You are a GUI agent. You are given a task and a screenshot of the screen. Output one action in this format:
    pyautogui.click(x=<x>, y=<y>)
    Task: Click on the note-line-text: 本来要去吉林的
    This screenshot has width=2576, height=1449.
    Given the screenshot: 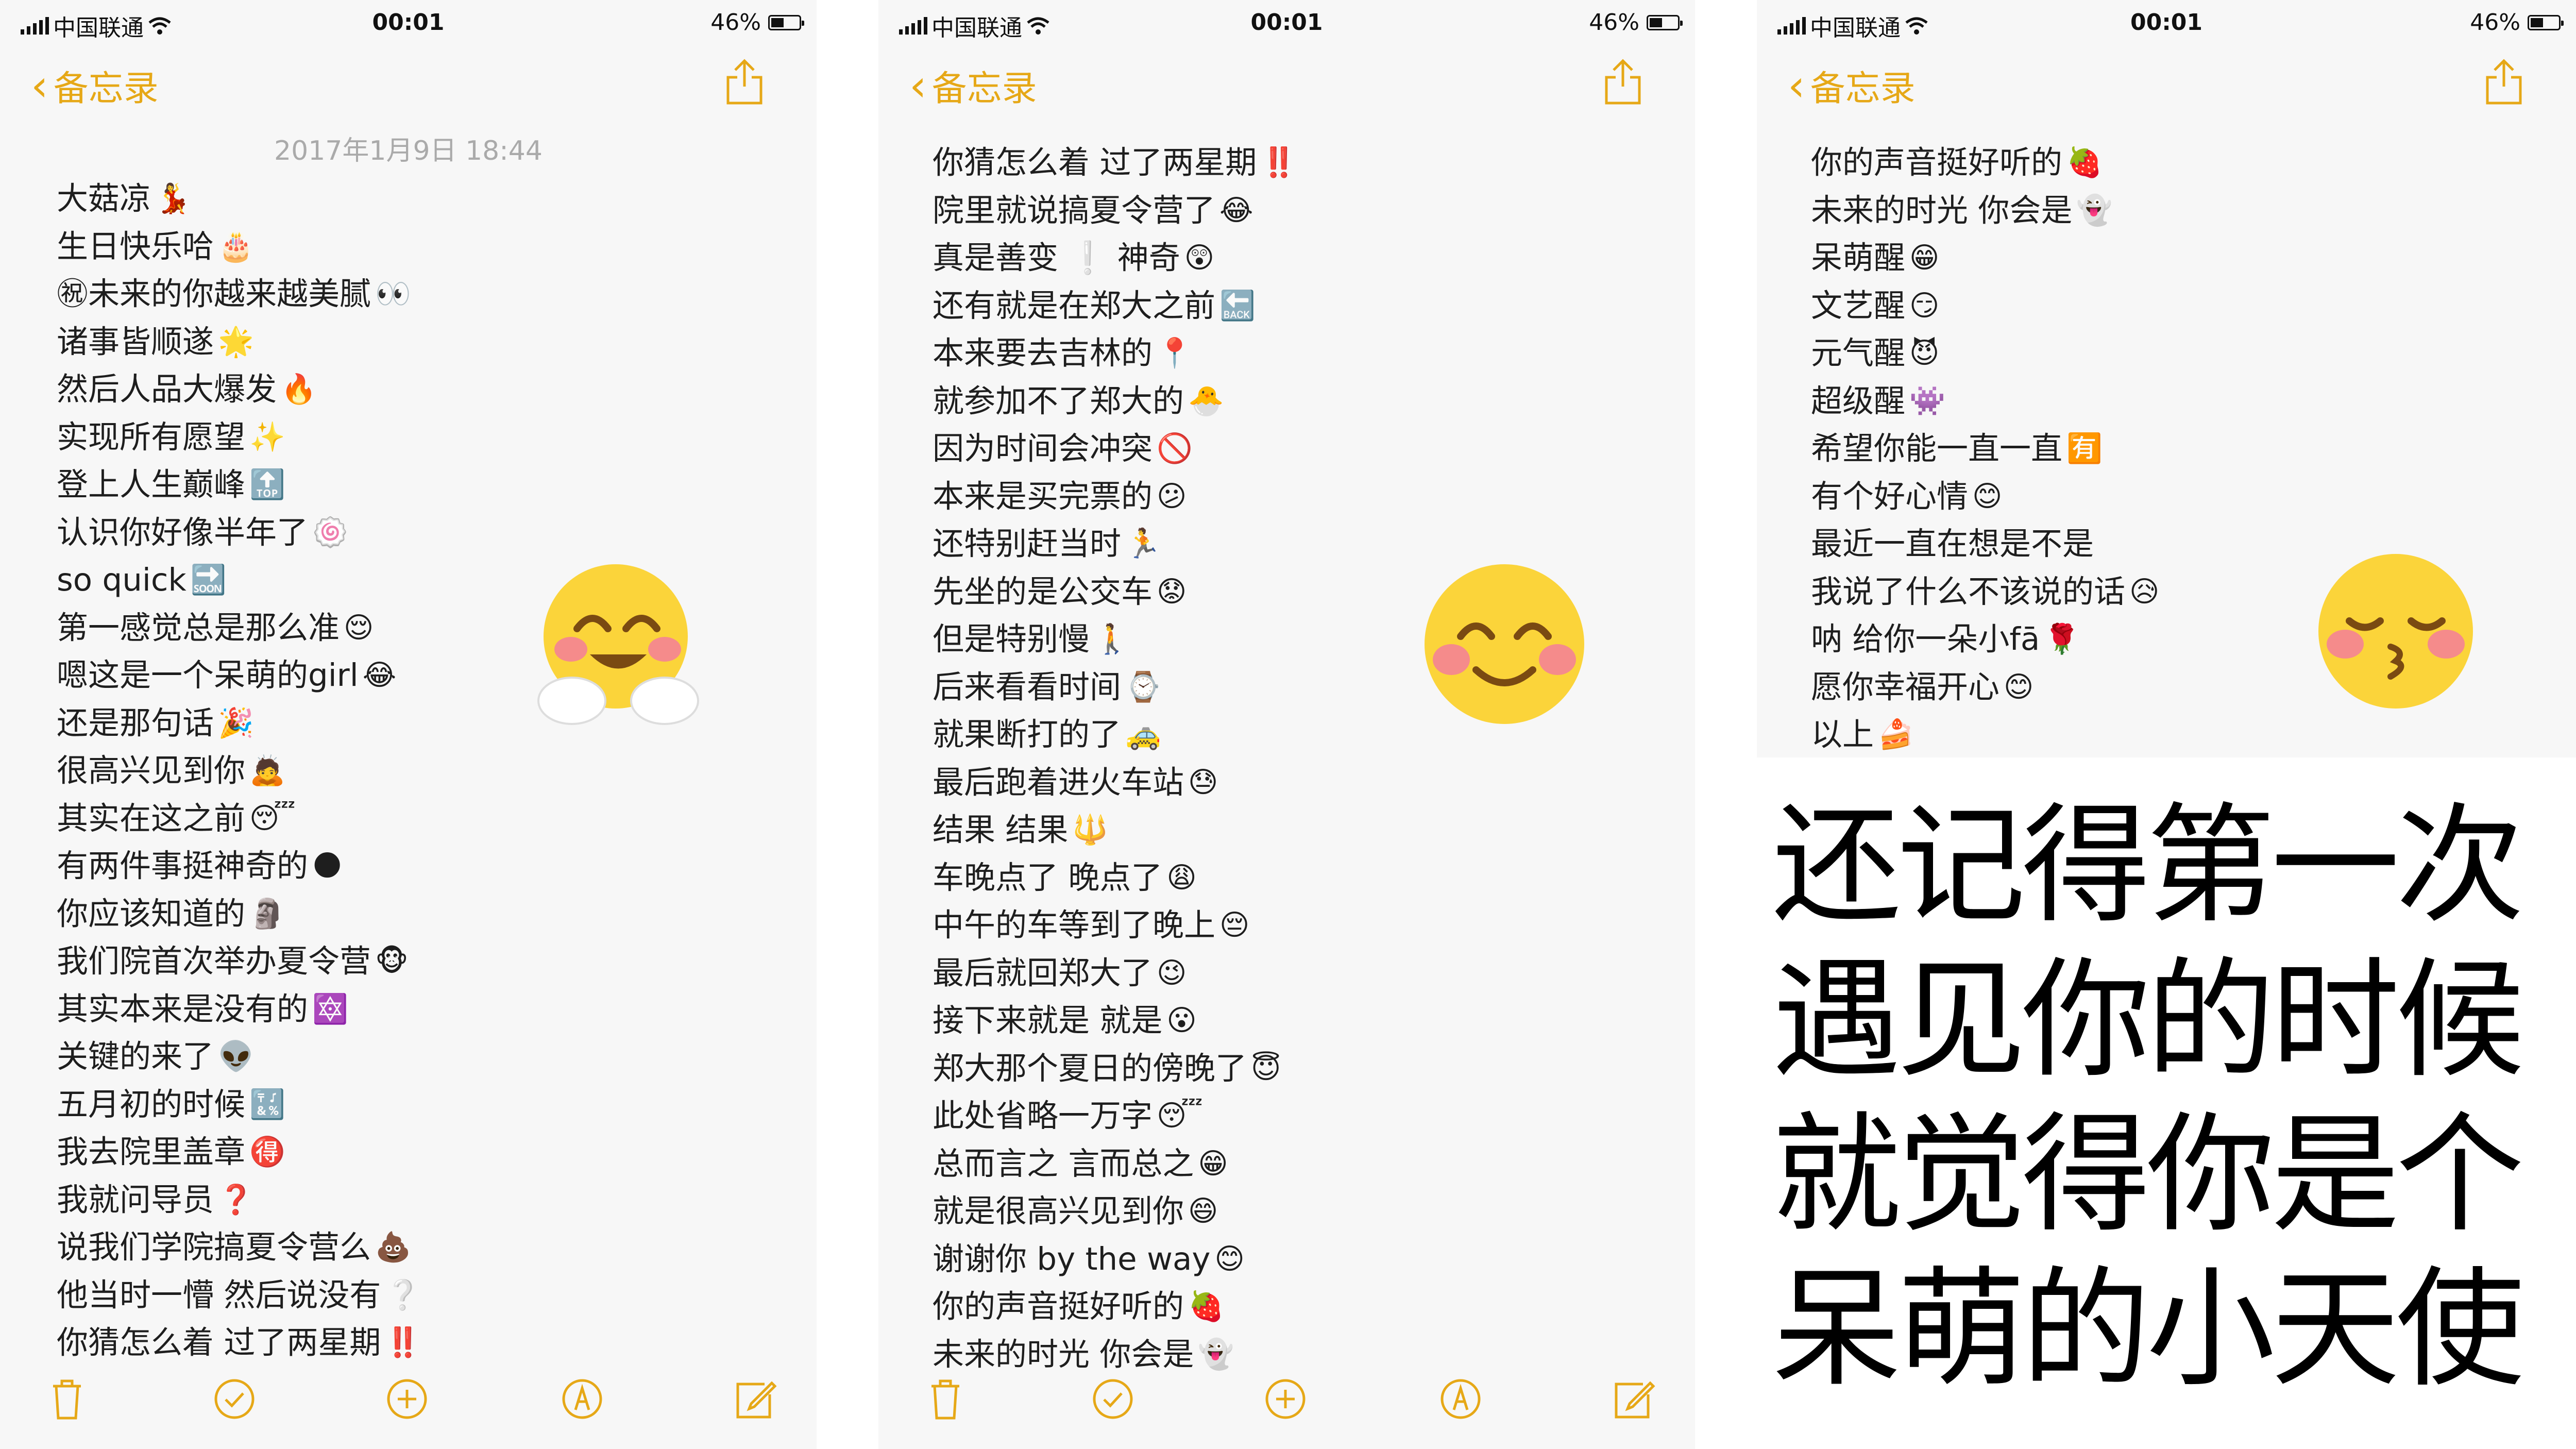 What is the action you would take?
    pyautogui.click(x=1043, y=353)
    